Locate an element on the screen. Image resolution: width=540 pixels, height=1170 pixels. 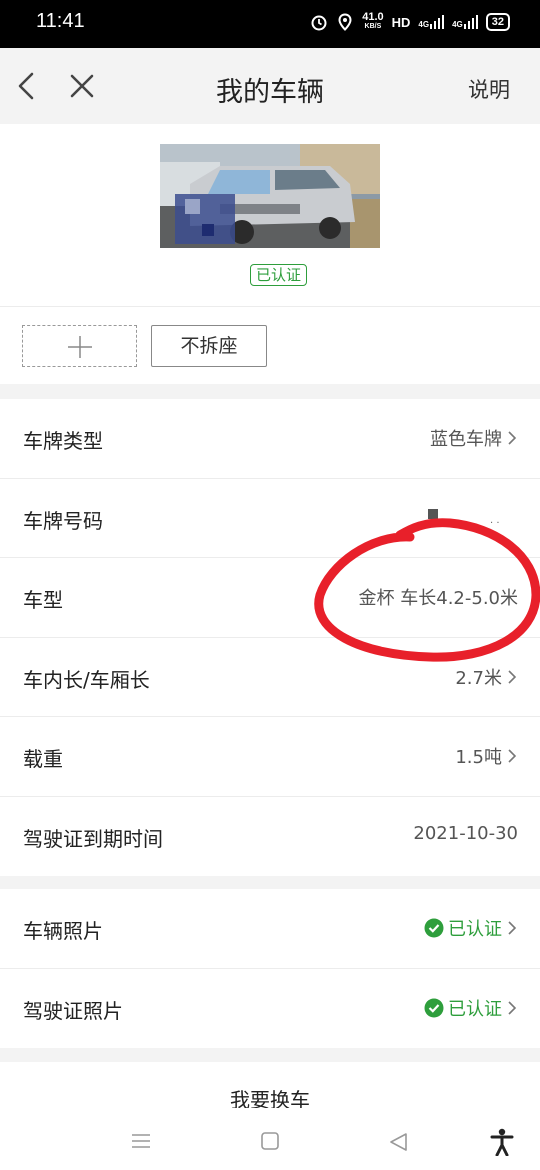
list-item-load-capacity: 载重 1.5吨 is located at coordinates (270, 757).